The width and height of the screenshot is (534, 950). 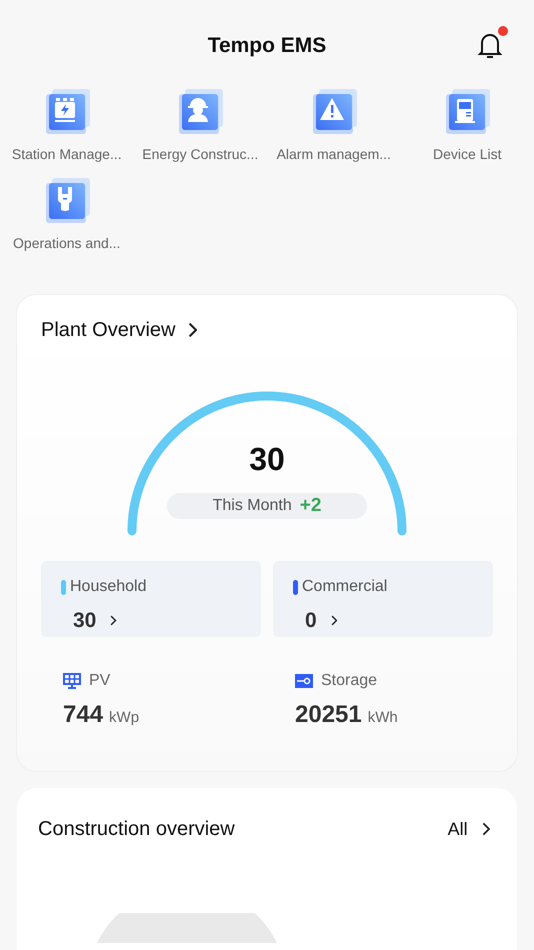 I want to click on category-label: Commercial, so click(x=345, y=587).